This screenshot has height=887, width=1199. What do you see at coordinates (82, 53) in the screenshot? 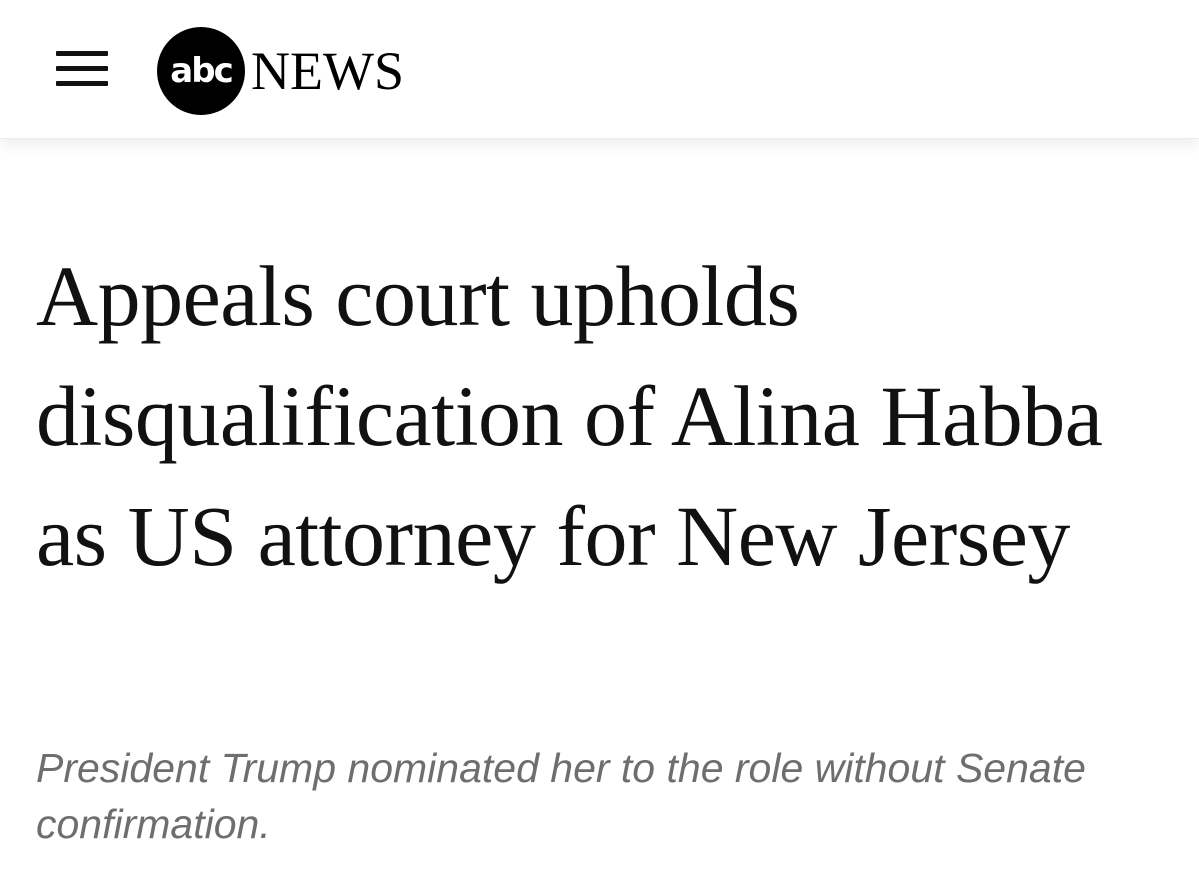
I see `menu-bar-top` at bounding box center [82, 53].